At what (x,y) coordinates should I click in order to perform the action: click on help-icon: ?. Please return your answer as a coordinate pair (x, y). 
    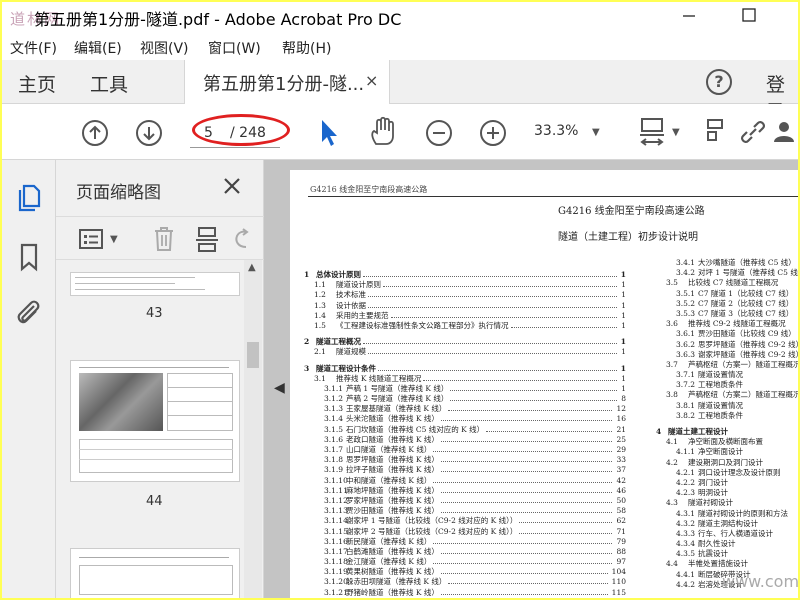
    Looking at the image, I should click on (719, 82).